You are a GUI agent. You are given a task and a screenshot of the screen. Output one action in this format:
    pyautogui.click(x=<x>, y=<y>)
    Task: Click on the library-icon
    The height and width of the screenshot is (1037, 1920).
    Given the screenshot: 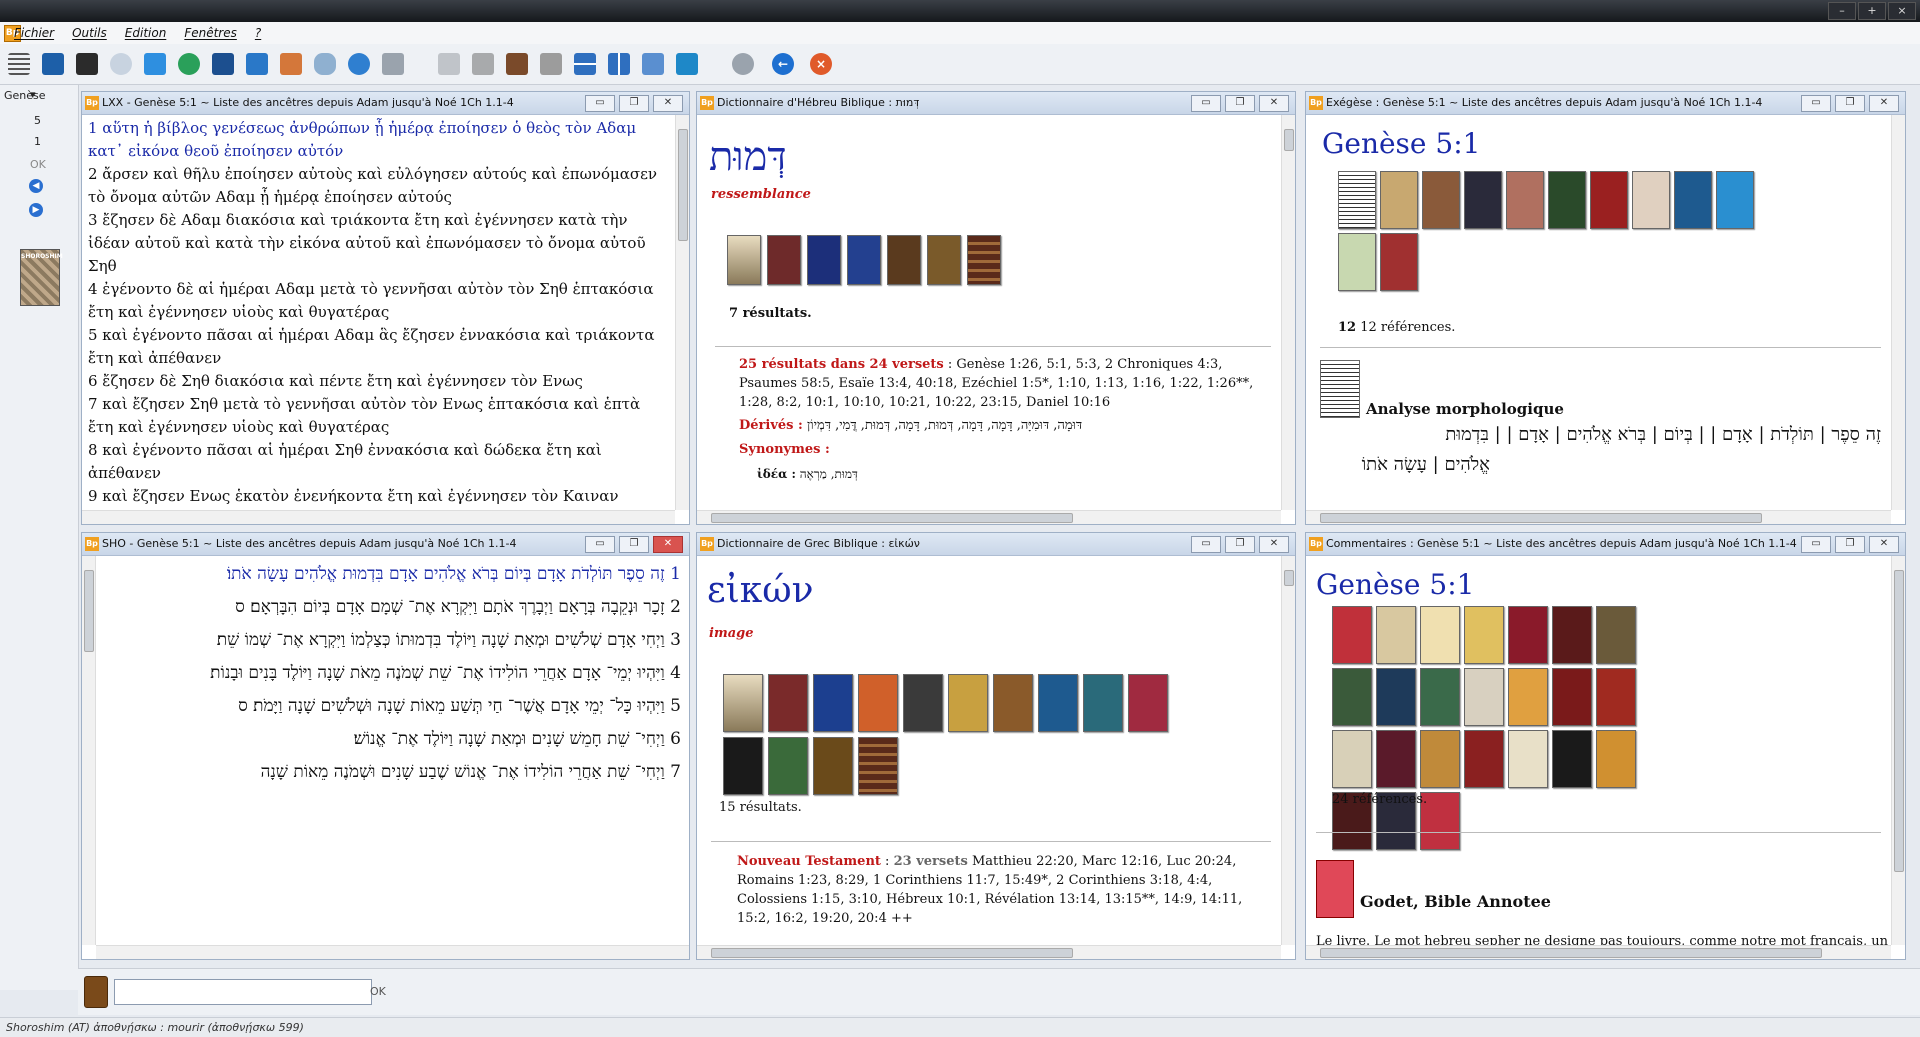 What is the action you would take?
    pyautogui.click(x=291, y=64)
    